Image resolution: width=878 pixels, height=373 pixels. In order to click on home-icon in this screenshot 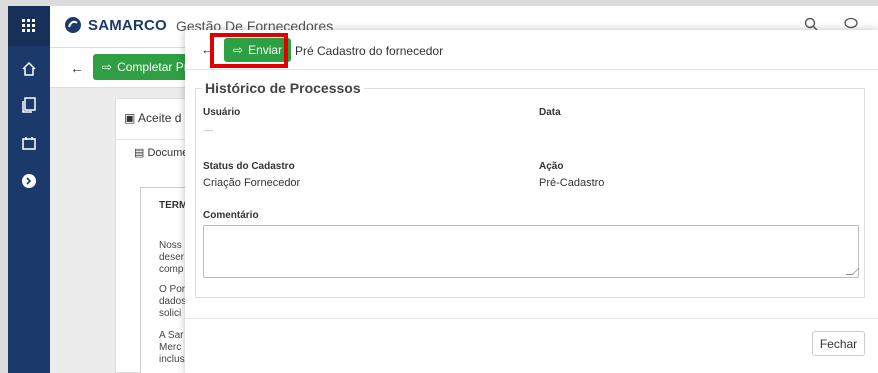, I will do `click(29, 69)`.